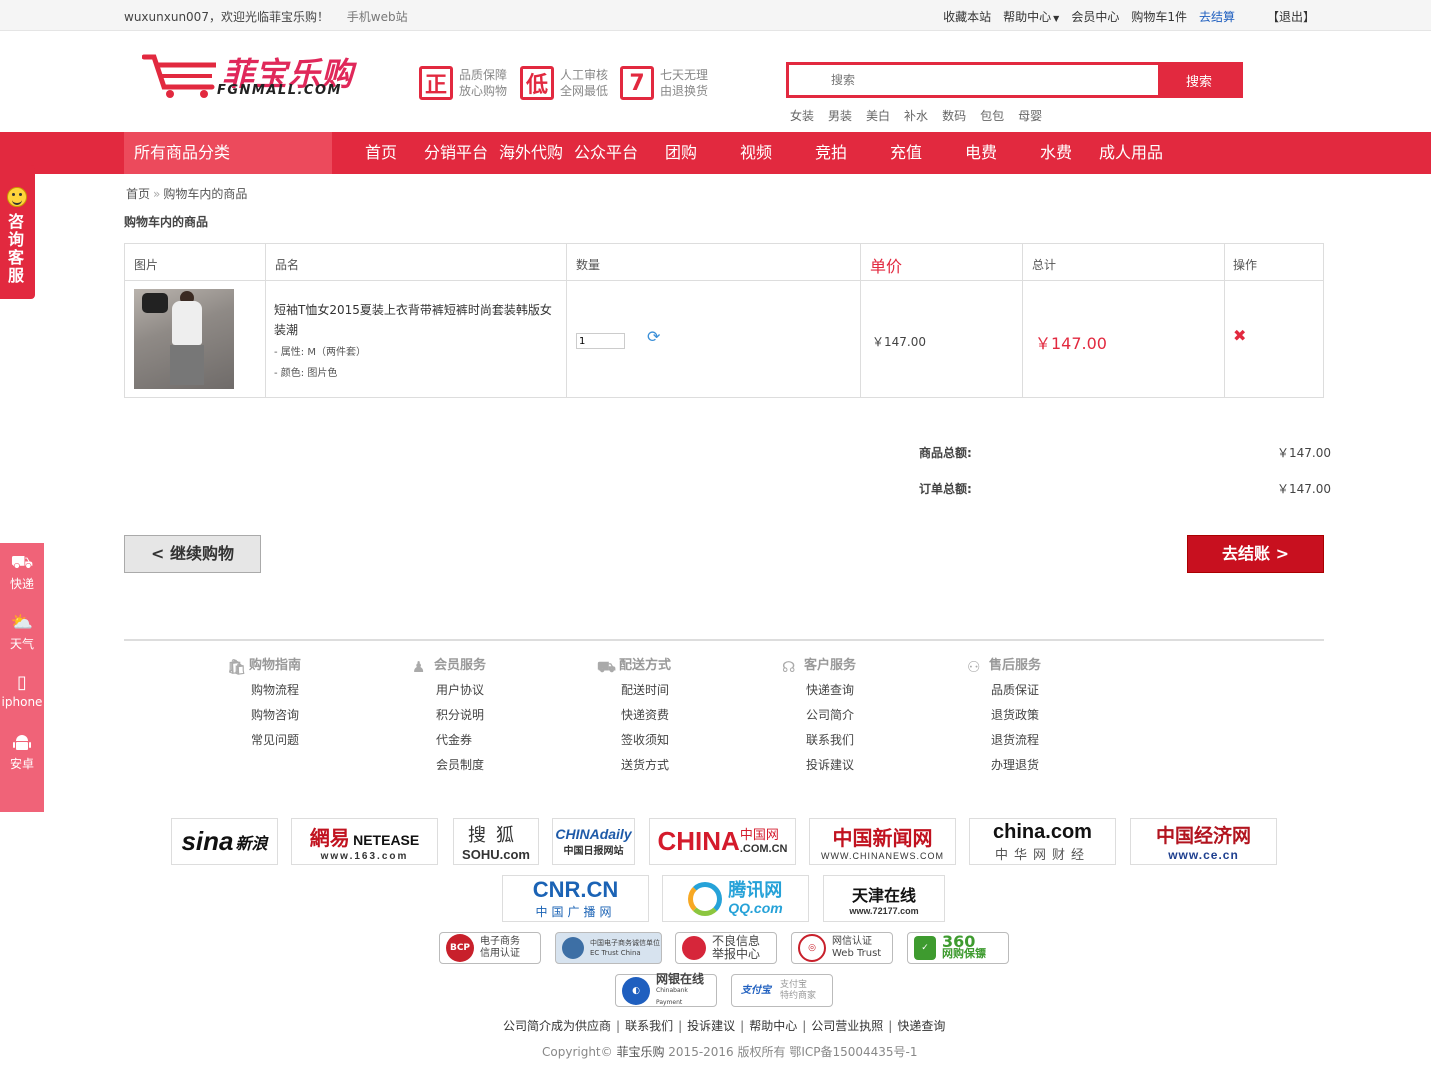  What do you see at coordinates (921, 1026) in the screenshot?
I see `footer-link: 快递查询` at bounding box center [921, 1026].